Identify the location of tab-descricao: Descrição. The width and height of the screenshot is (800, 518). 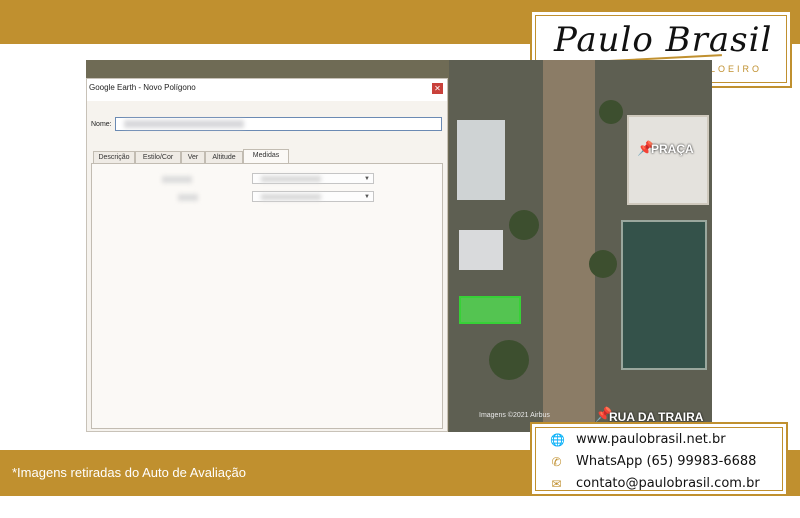
(114, 157).